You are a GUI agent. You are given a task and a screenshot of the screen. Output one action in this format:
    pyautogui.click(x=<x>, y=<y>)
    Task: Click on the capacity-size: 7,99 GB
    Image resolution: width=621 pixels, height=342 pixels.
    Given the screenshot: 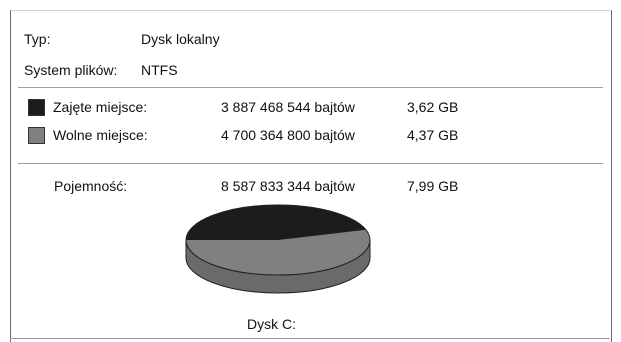 What is the action you would take?
    pyautogui.click(x=433, y=186)
    